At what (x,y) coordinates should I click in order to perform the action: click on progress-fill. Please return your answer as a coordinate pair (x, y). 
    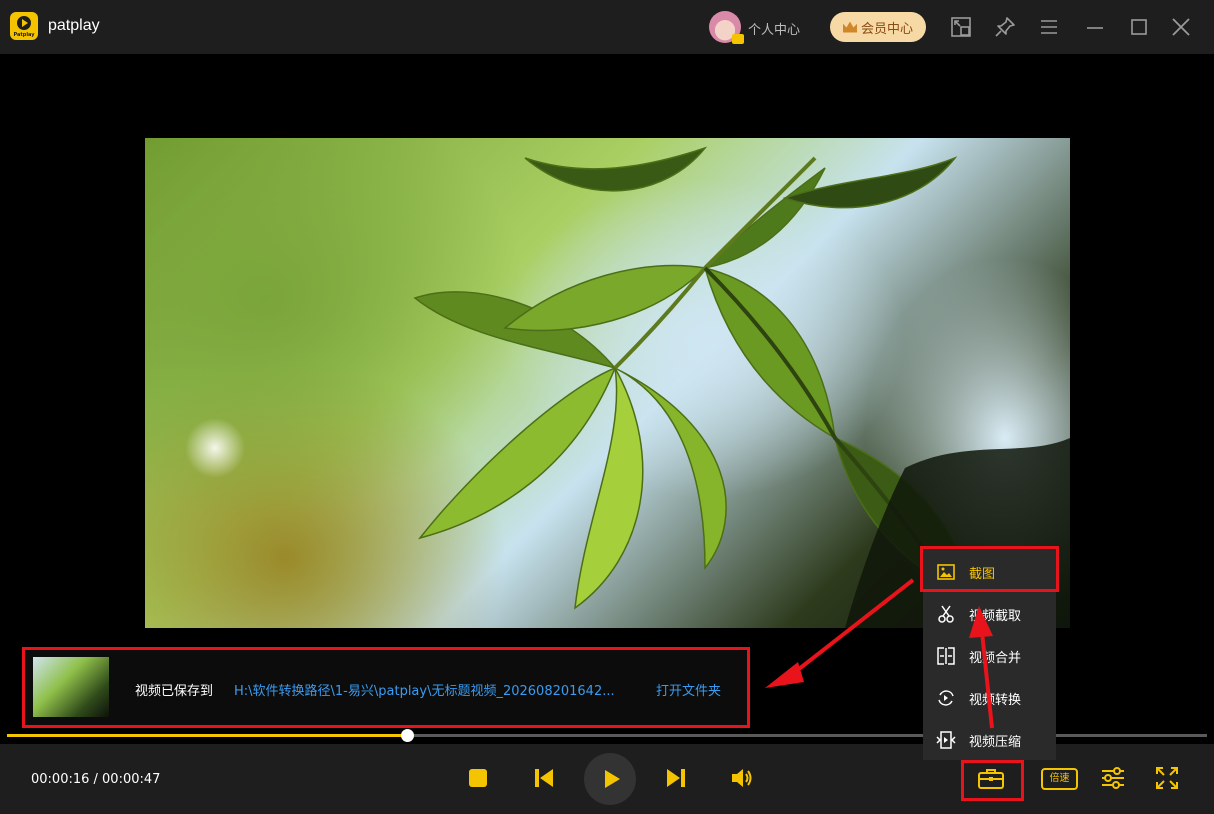
    Looking at the image, I should click on (207, 735).